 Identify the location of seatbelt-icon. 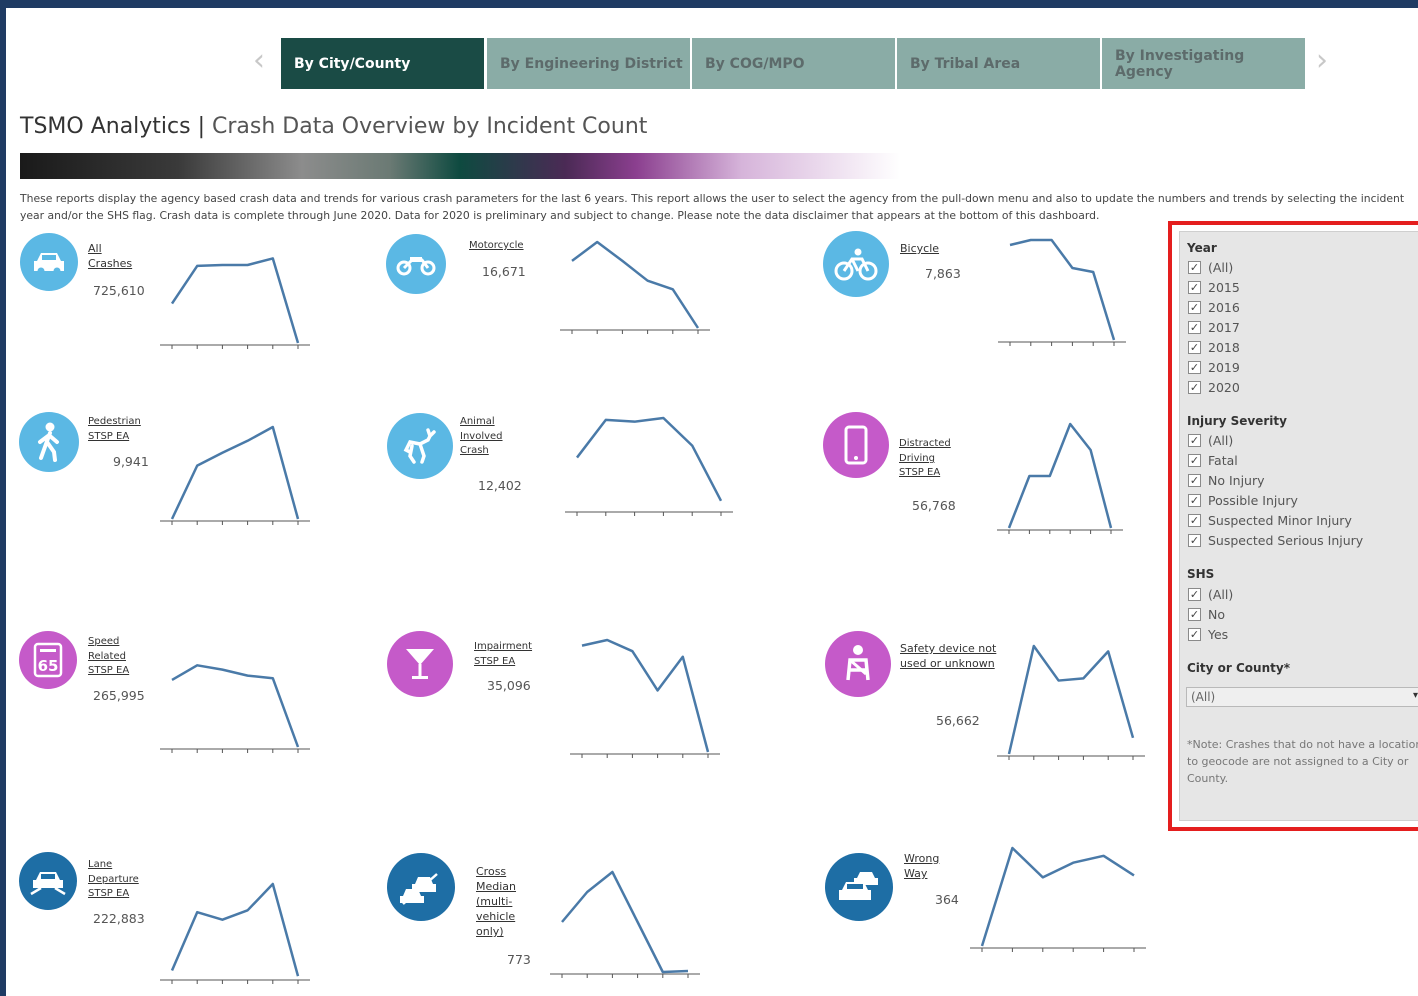
(858, 664).